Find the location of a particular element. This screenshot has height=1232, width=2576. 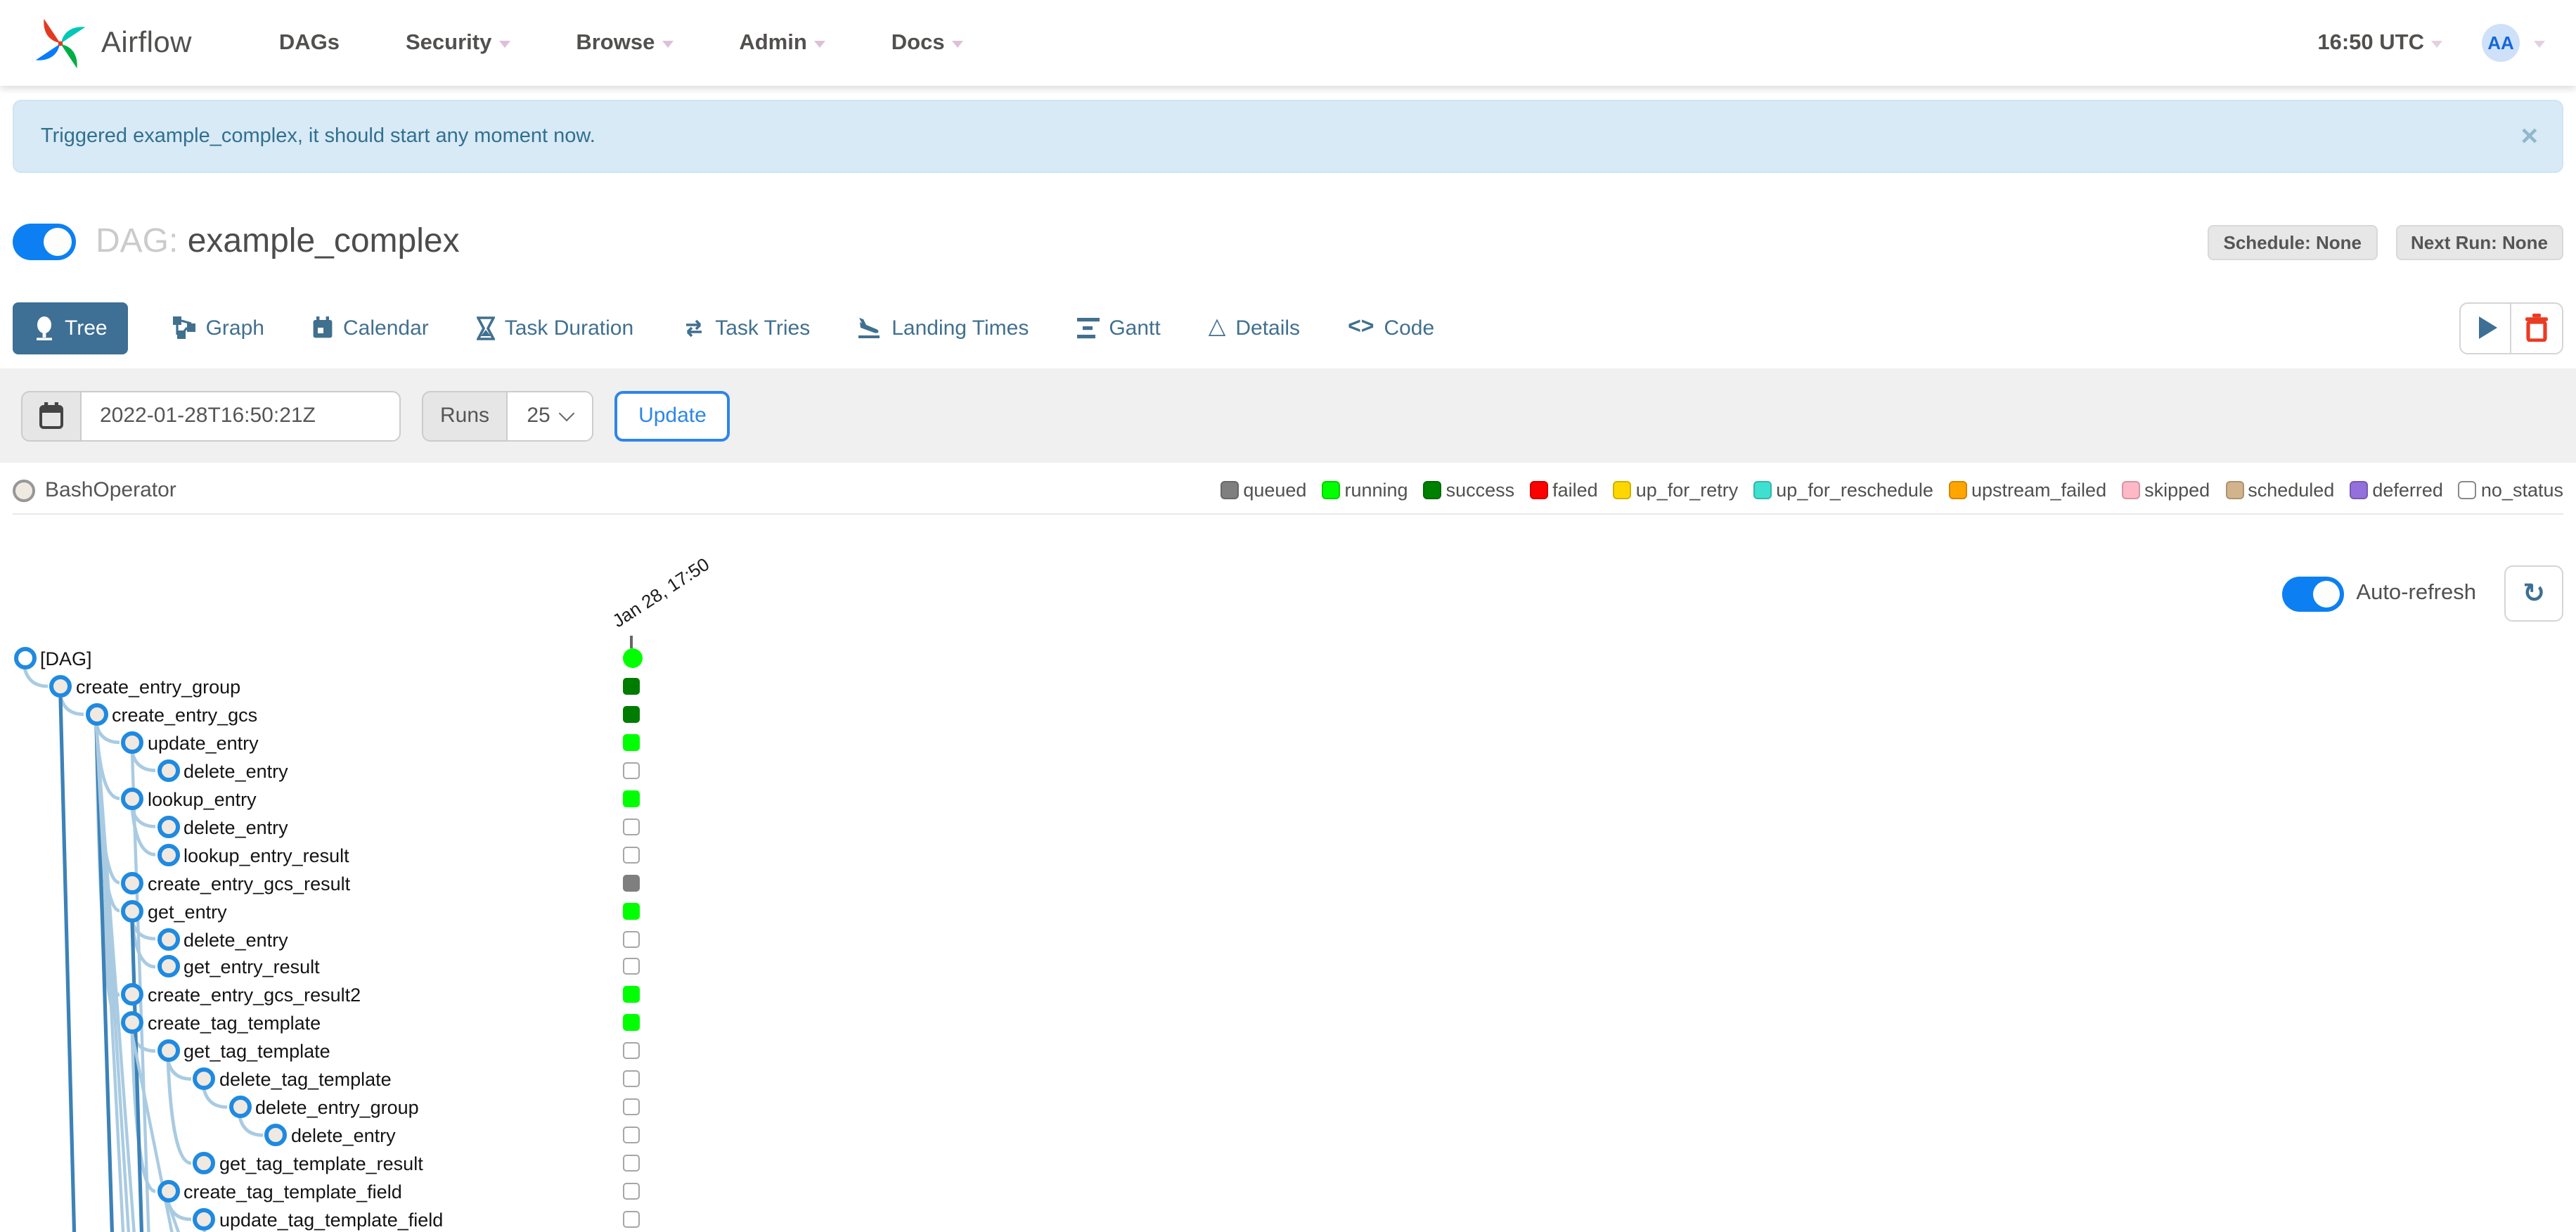

nav-item-browse: Browse is located at coordinates (625, 43).